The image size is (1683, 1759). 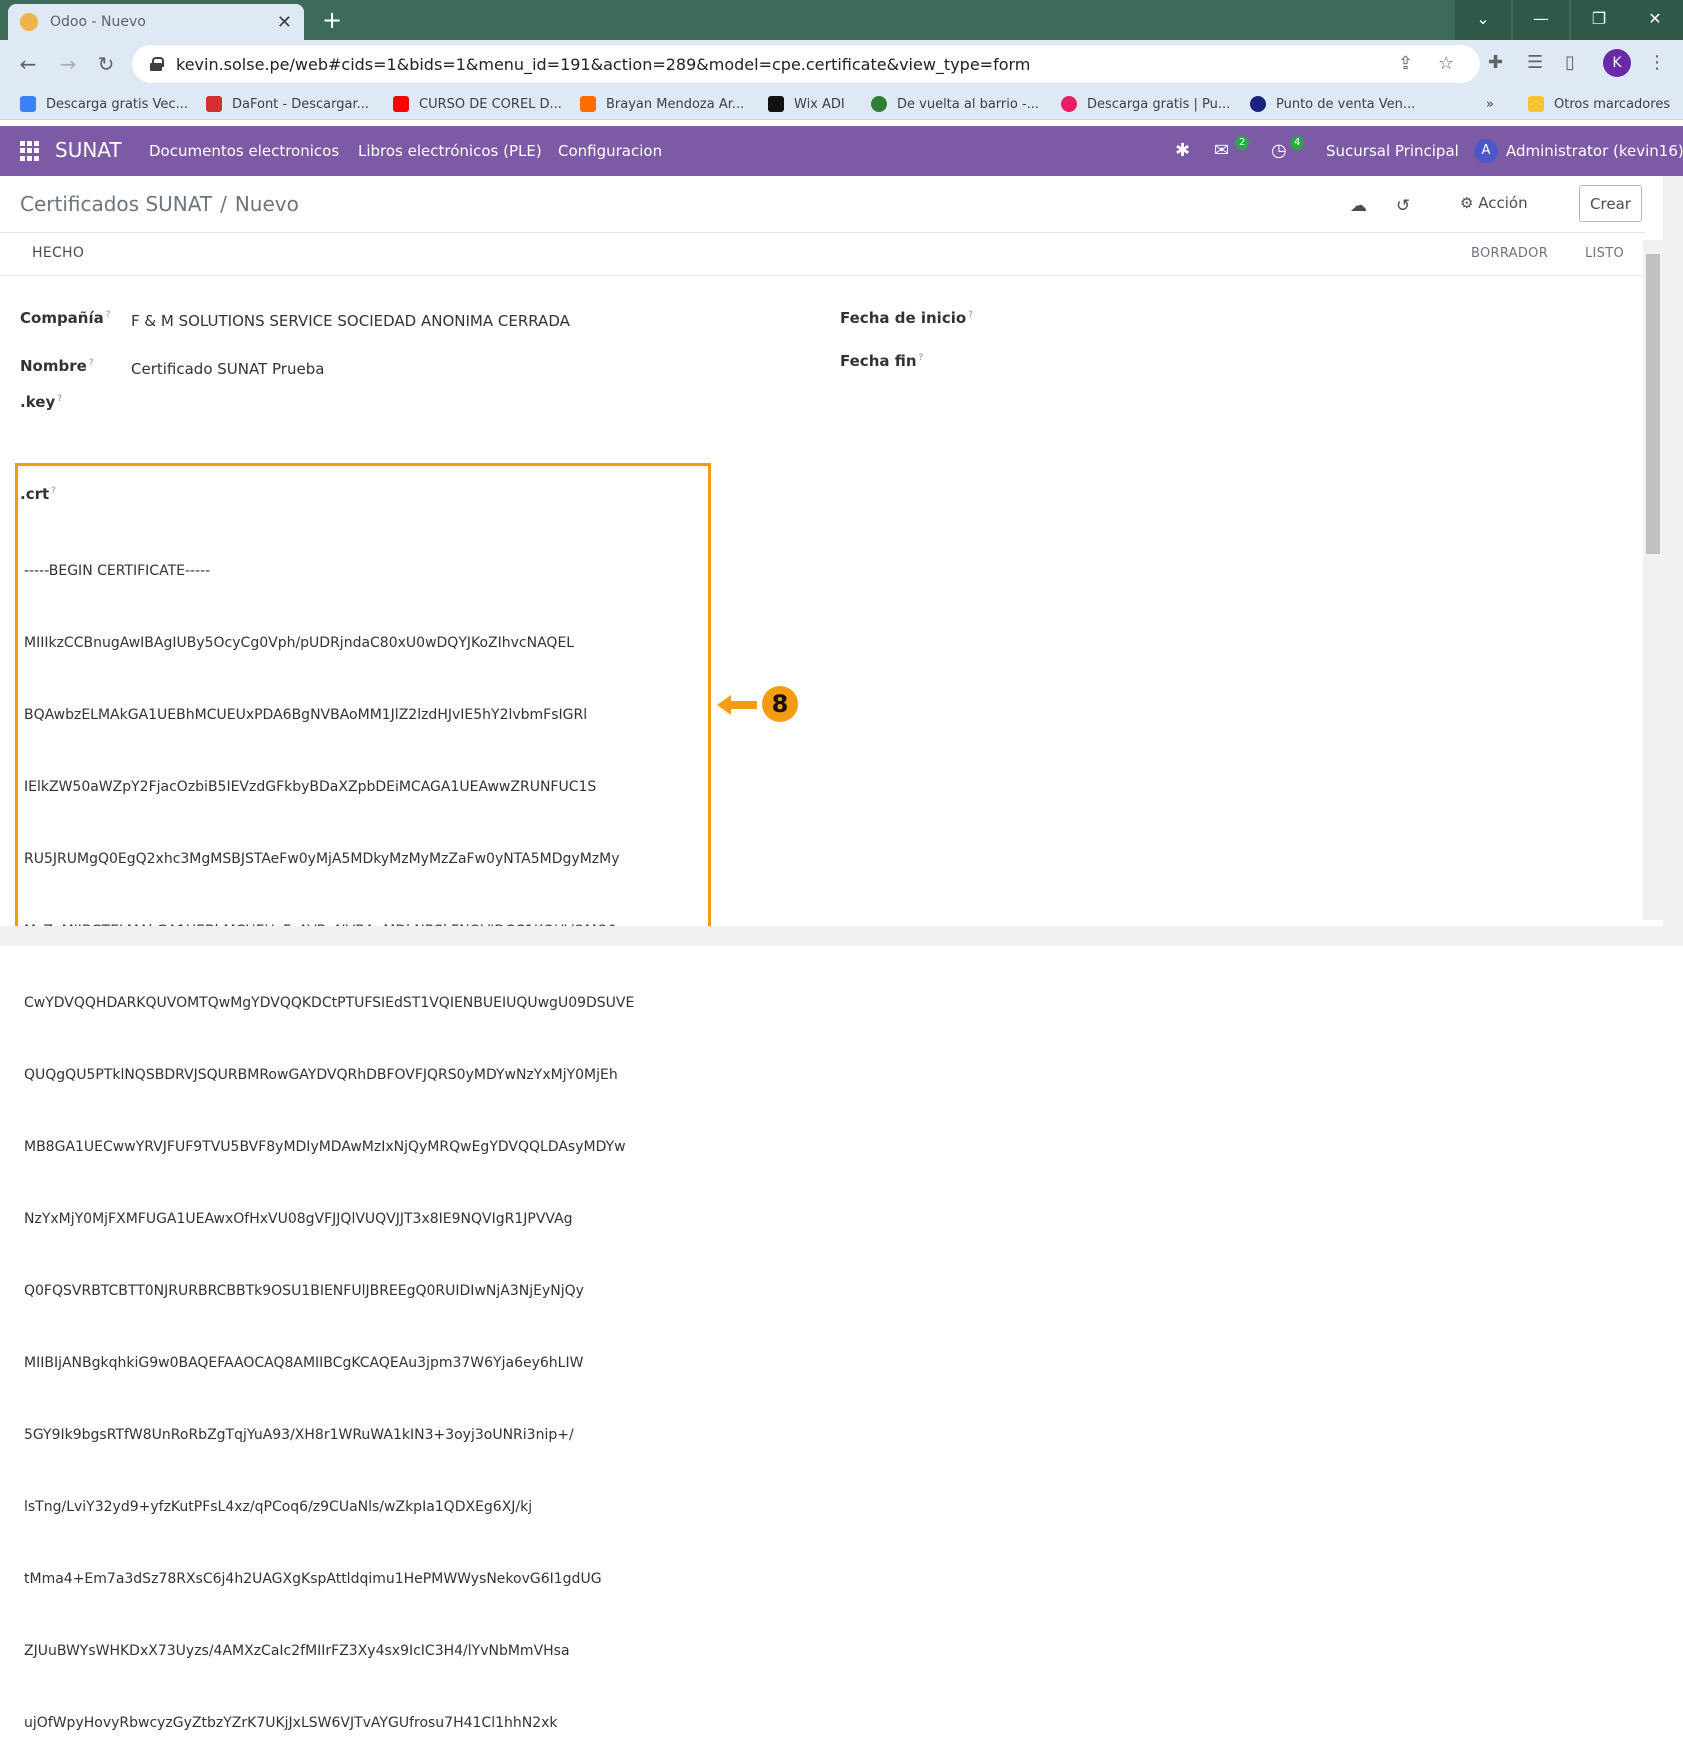 What do you see at coordinates (58, 253) in the screenshot?
I see `done-button: HECHO` at bounding box center [58, 253].